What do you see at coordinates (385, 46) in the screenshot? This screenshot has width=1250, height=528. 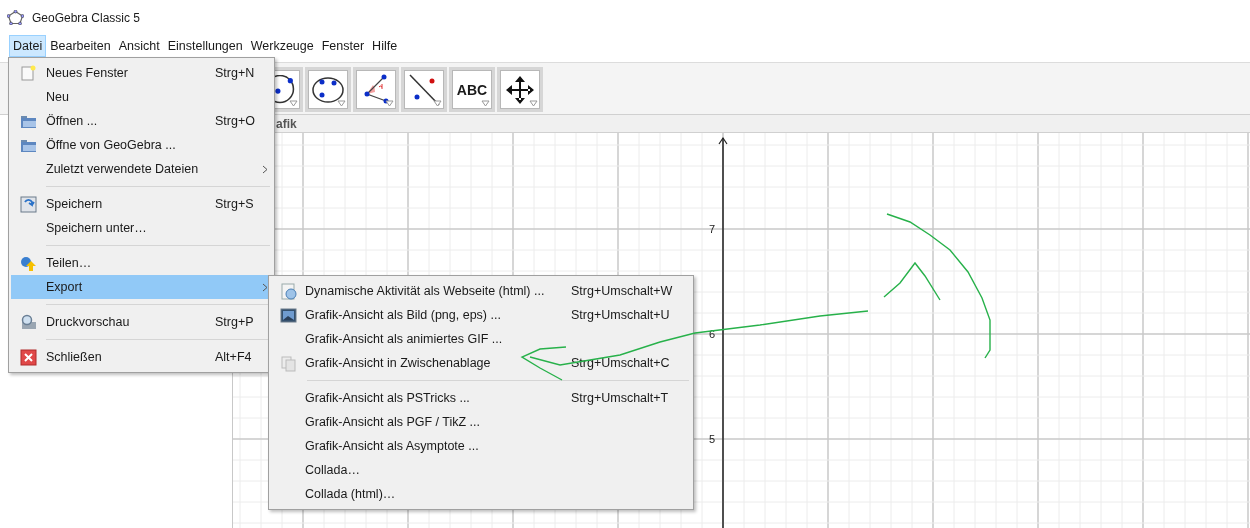 I see `menu-bar-item: Hilfe` at bounding box center [385, 46].